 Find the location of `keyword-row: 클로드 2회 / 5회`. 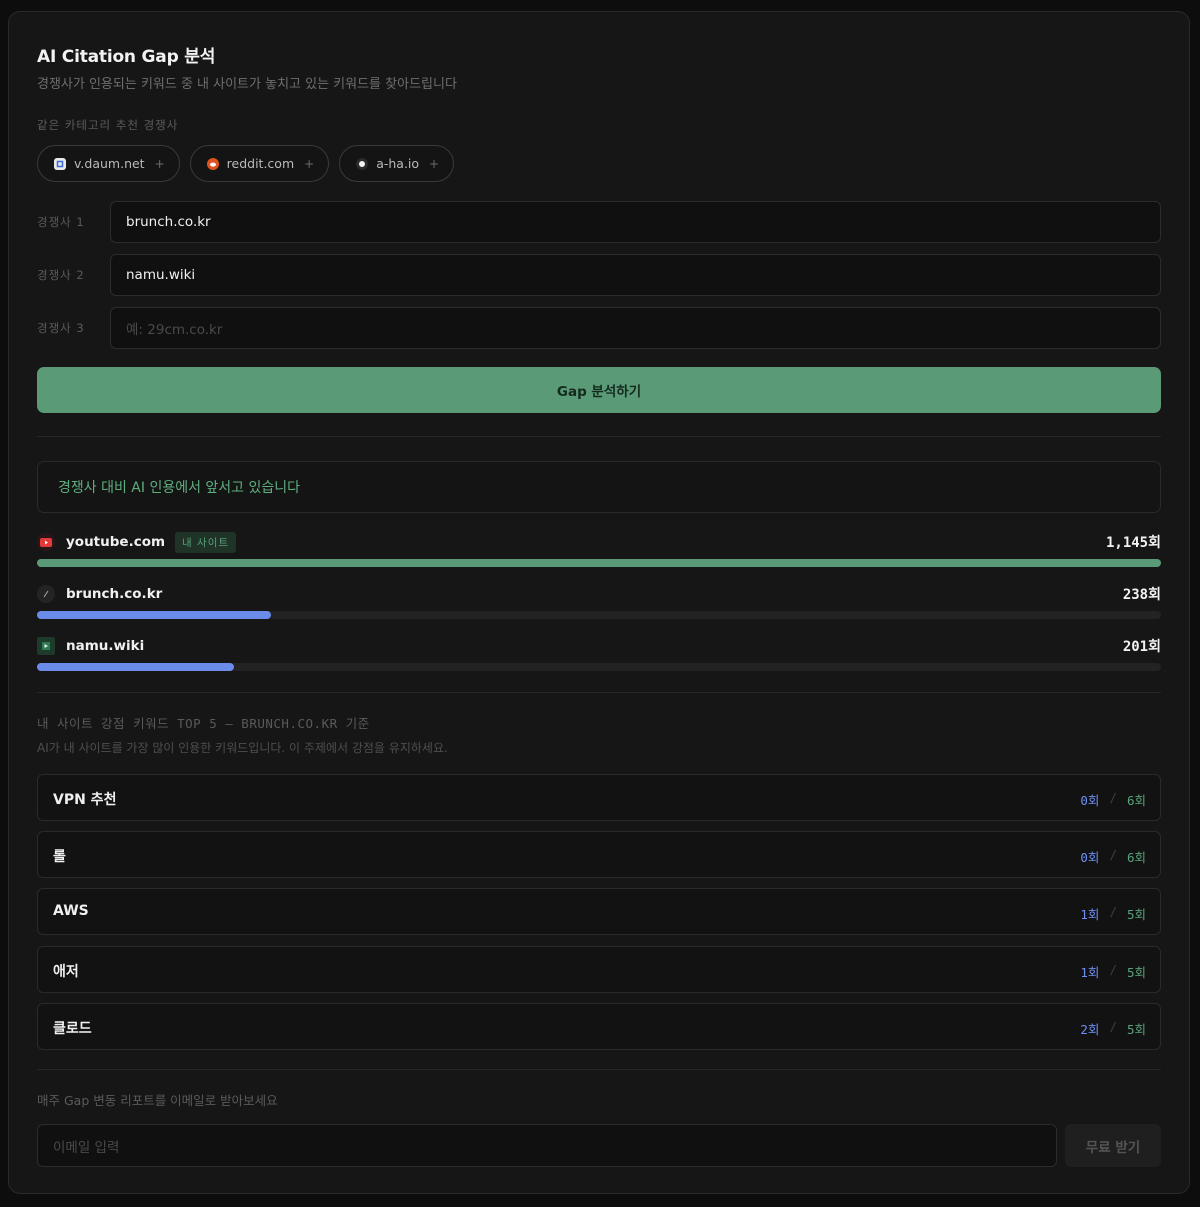

keyword-row: 클로드 2회 / 5회 is located at coordinates (599, 1026).